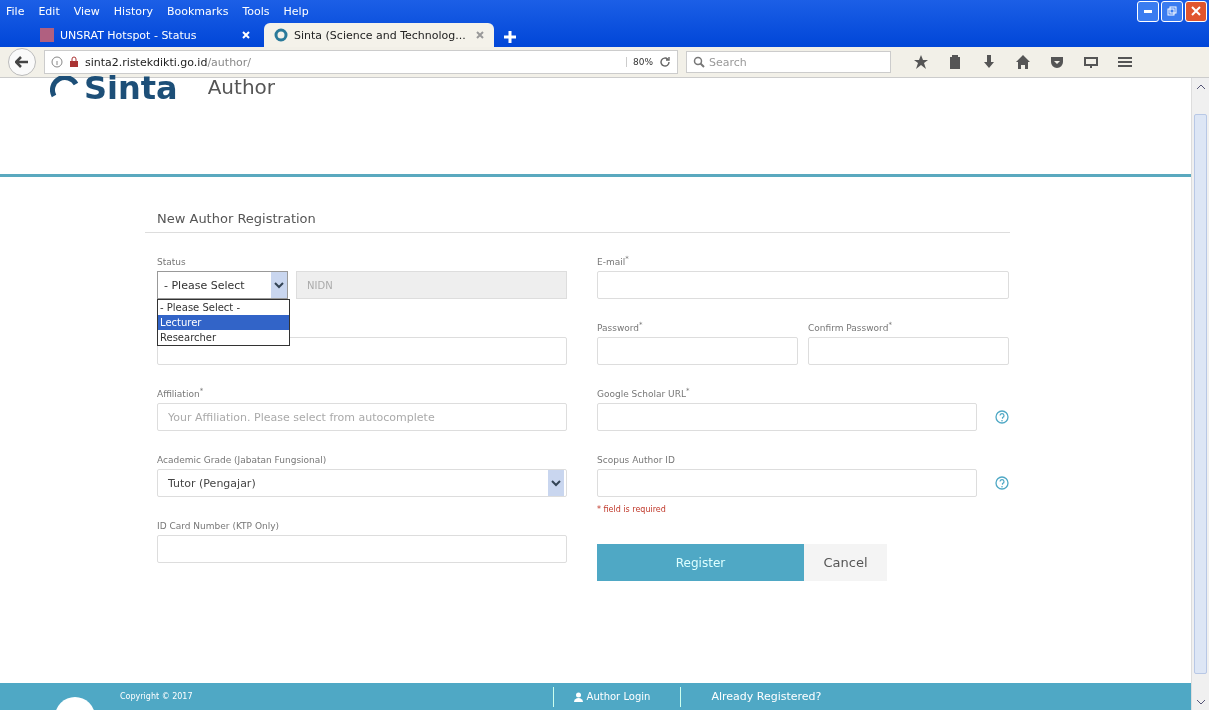 This screenshot has height=710, width=1209. What do you see at coordinates (223, 322) in the screenshot?
I see `dropdown-option: Lecturer` at bounding box center [223, 322].